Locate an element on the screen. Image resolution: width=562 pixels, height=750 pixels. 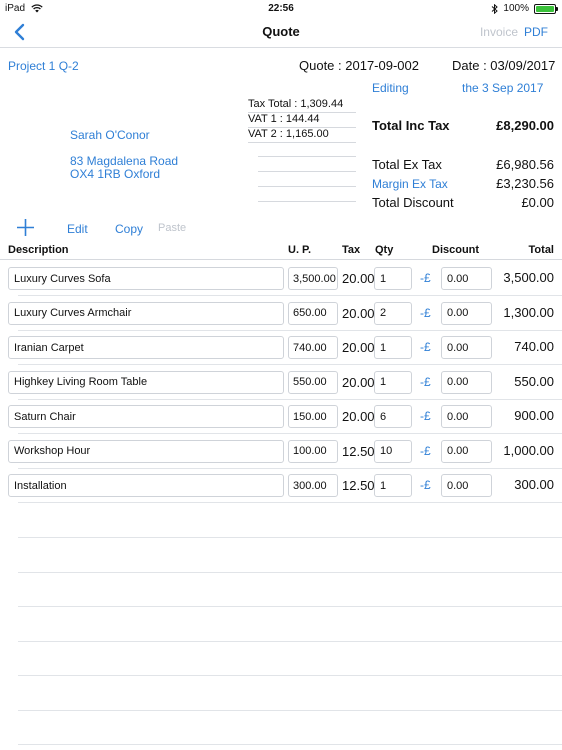
total-discount-label: Total Discount is located at coordinates (413, 202).